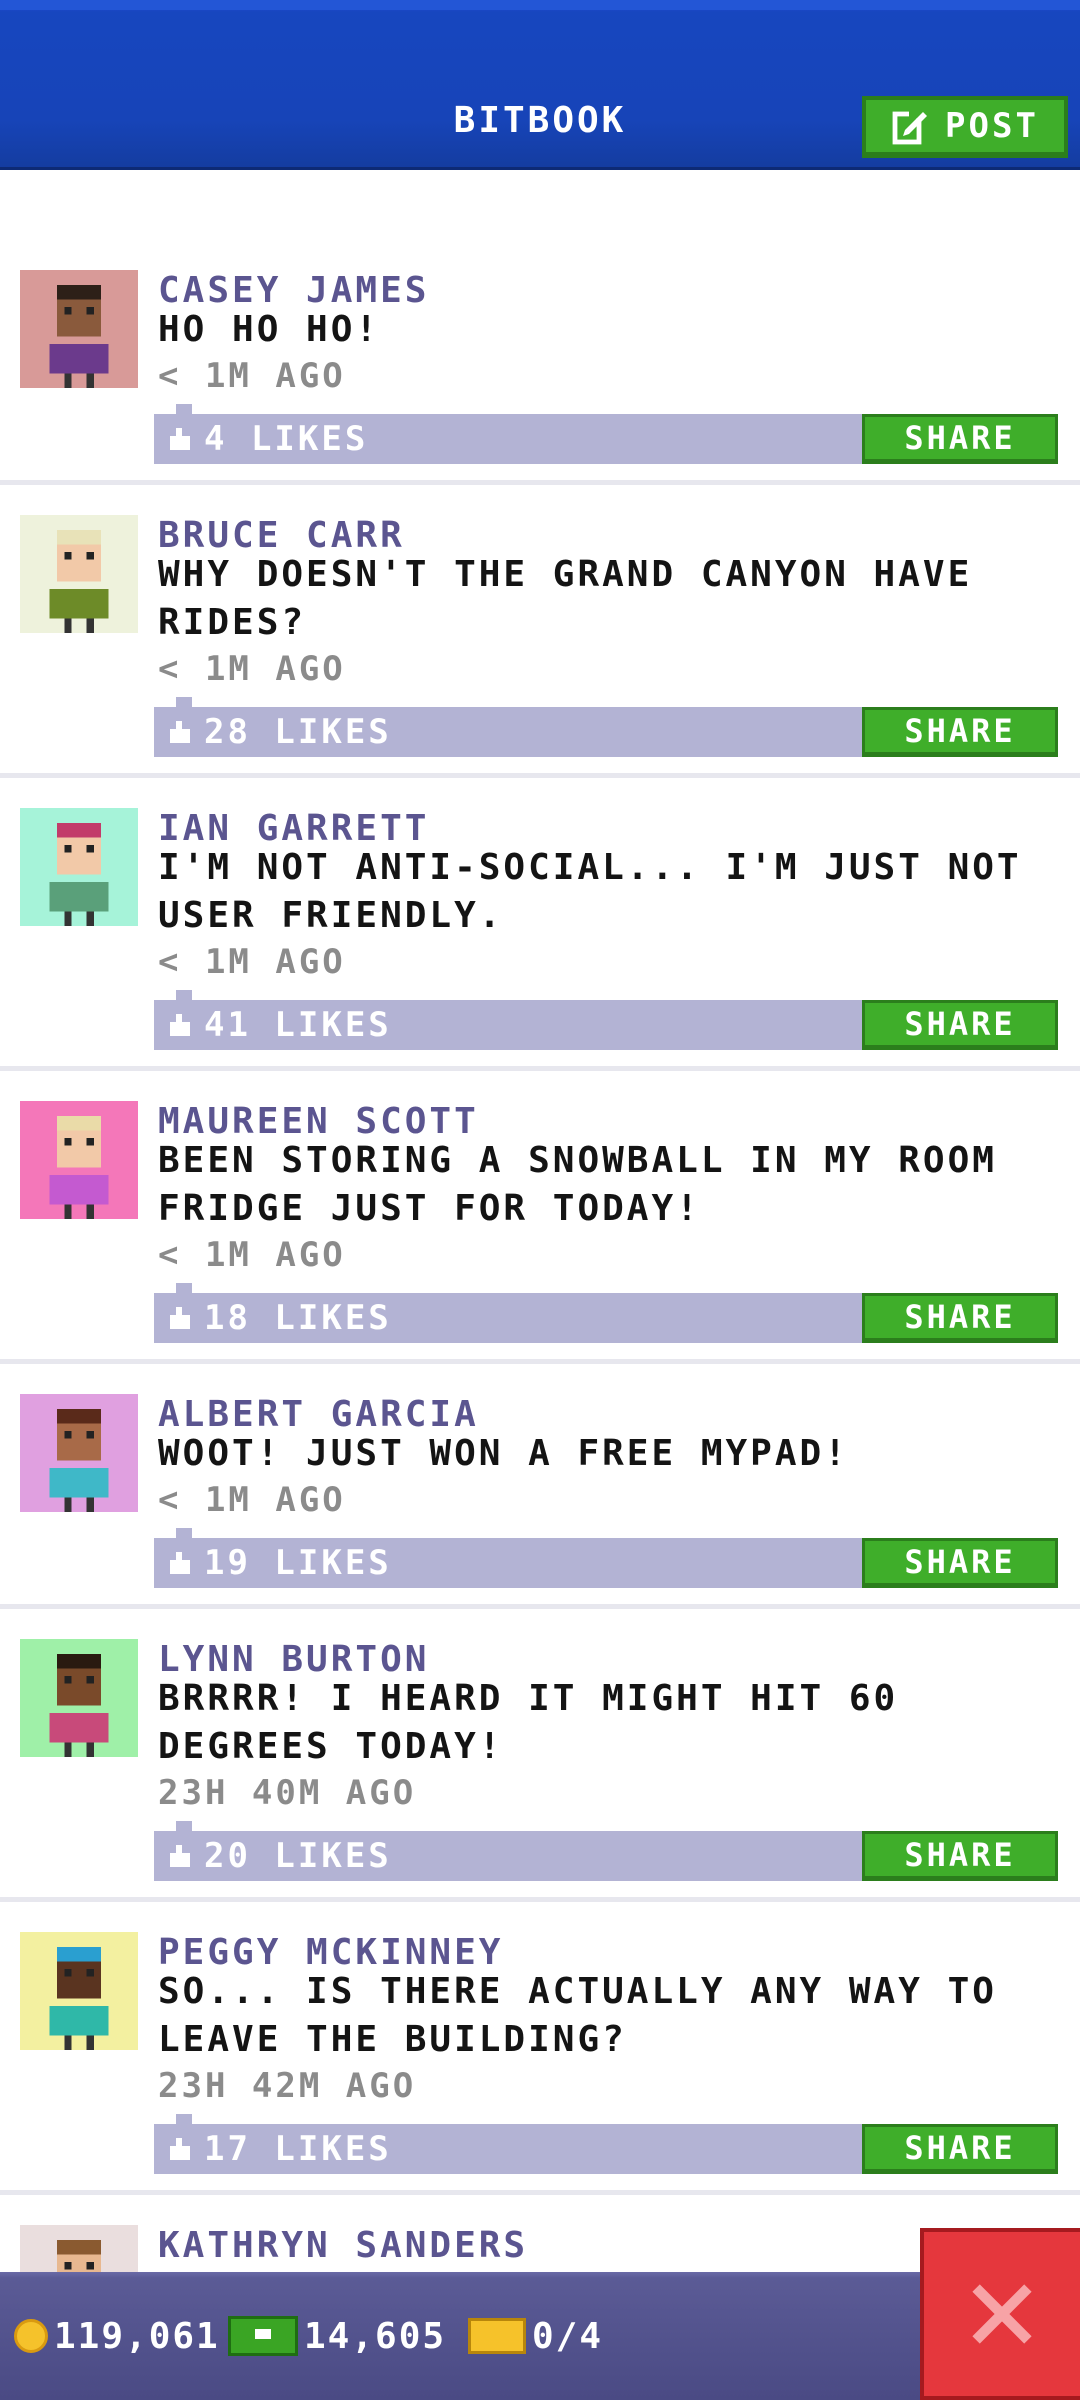 The image size is (1080, 2400). I want to click on coins-value: 119,061, so click(137, 2336).